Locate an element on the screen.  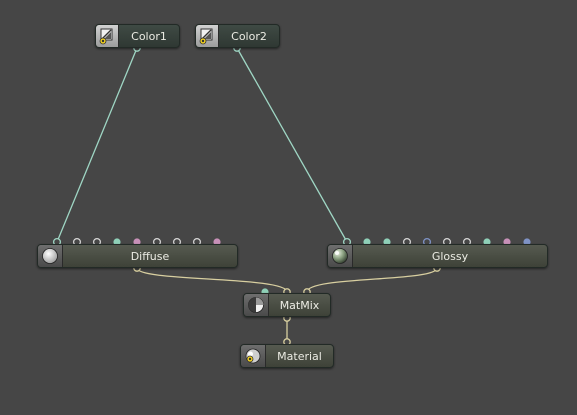
diffuse-node-label: Diffuse is located at coordinates (150, 256).